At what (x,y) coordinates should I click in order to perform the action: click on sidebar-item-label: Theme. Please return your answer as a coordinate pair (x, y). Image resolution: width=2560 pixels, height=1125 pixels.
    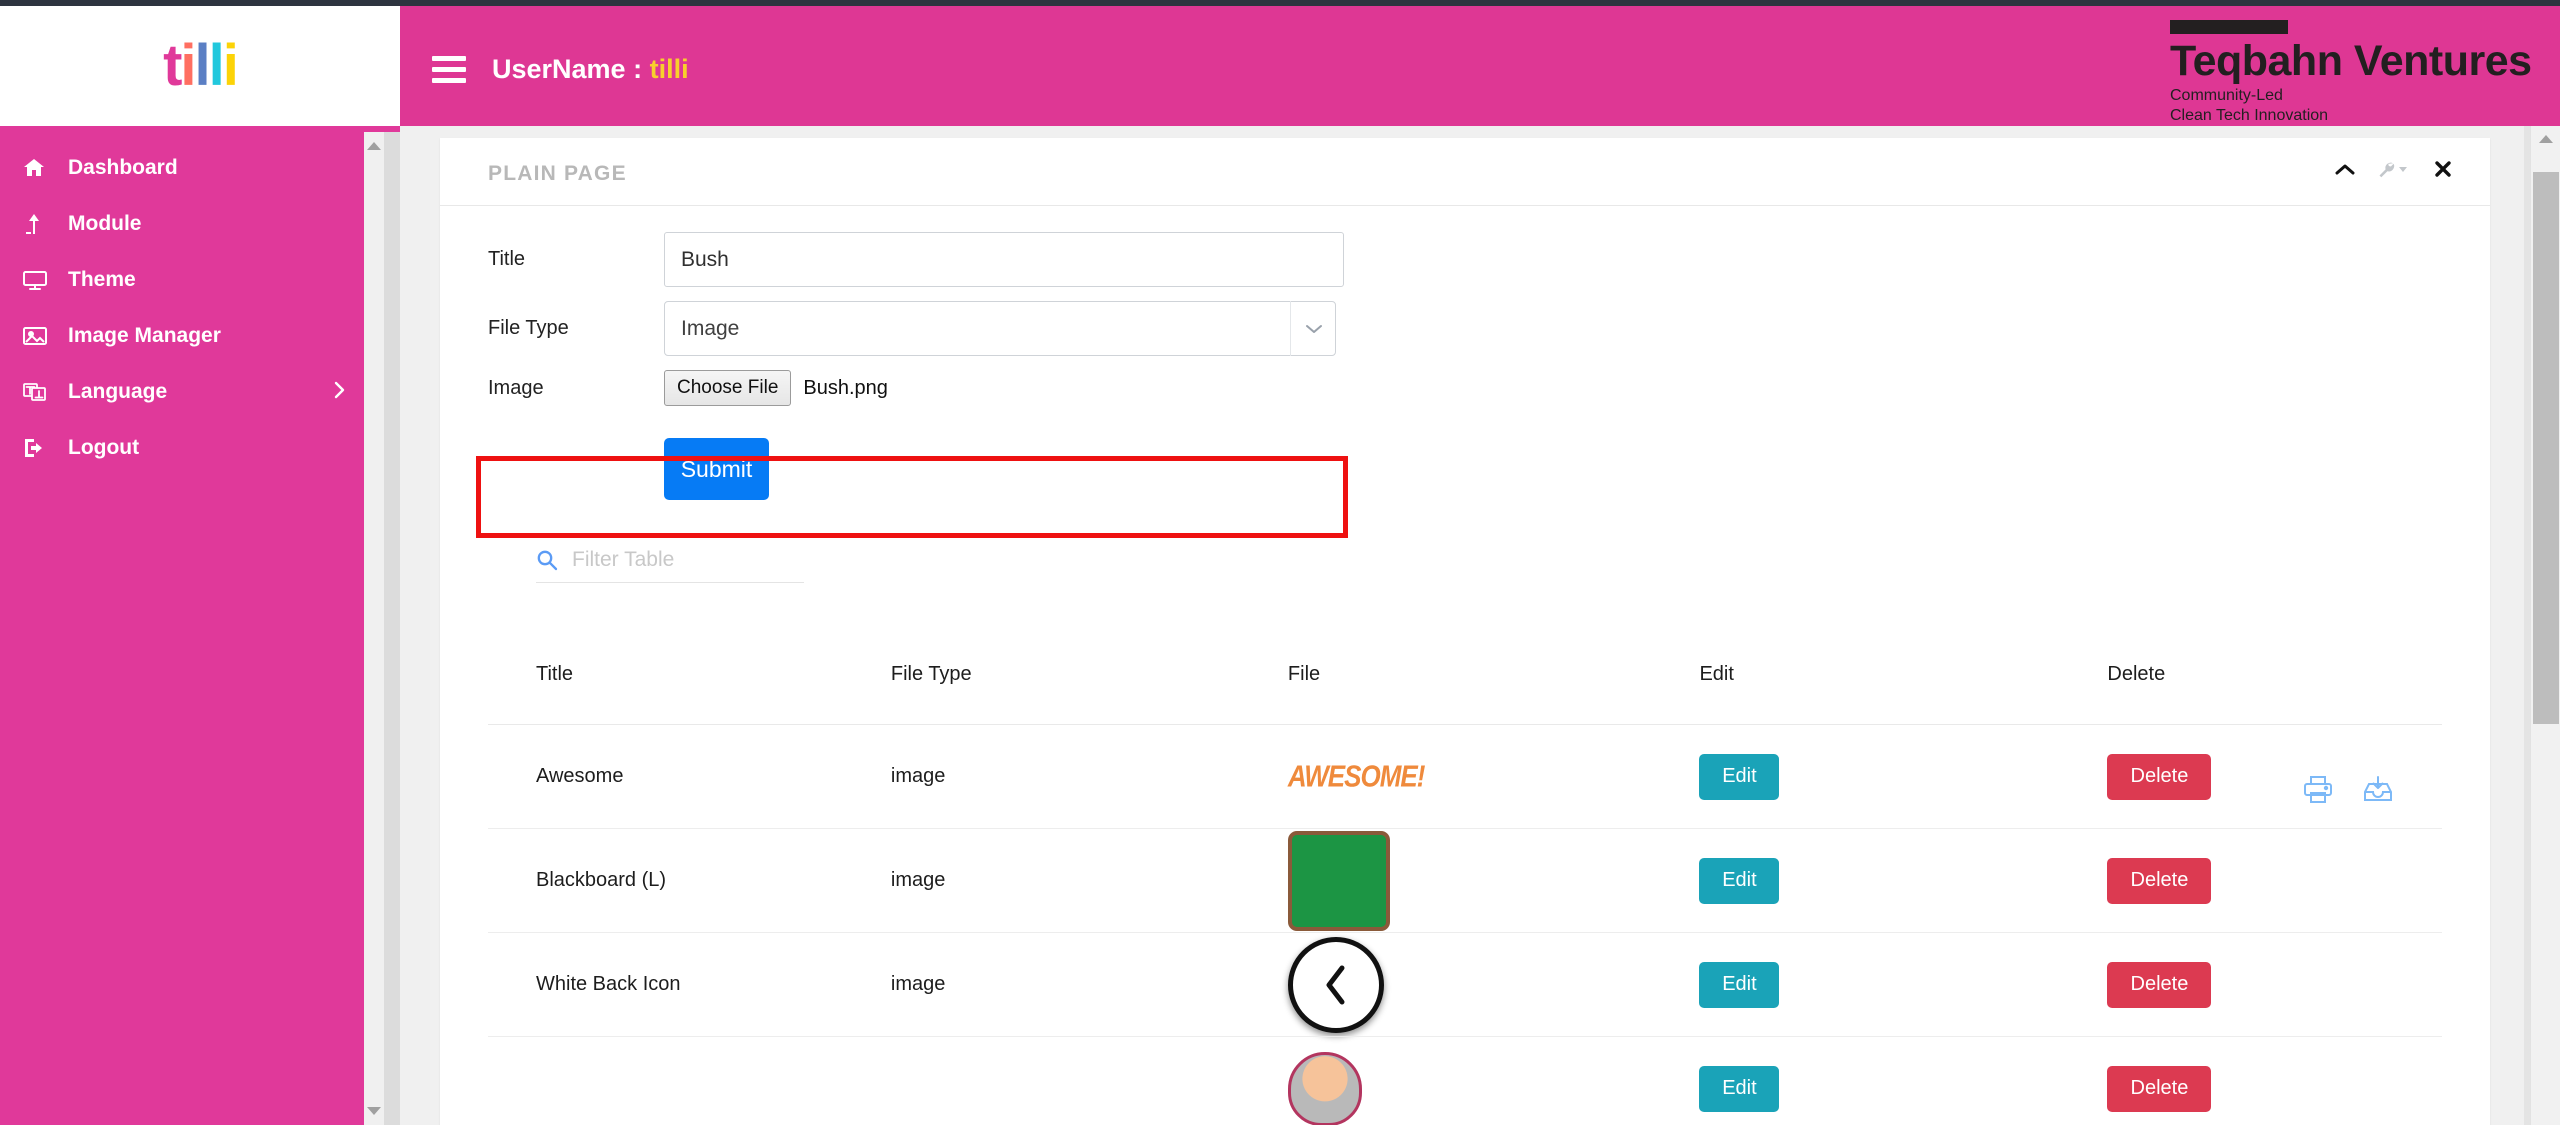
    Looking at the image, I should click on (102, 279).